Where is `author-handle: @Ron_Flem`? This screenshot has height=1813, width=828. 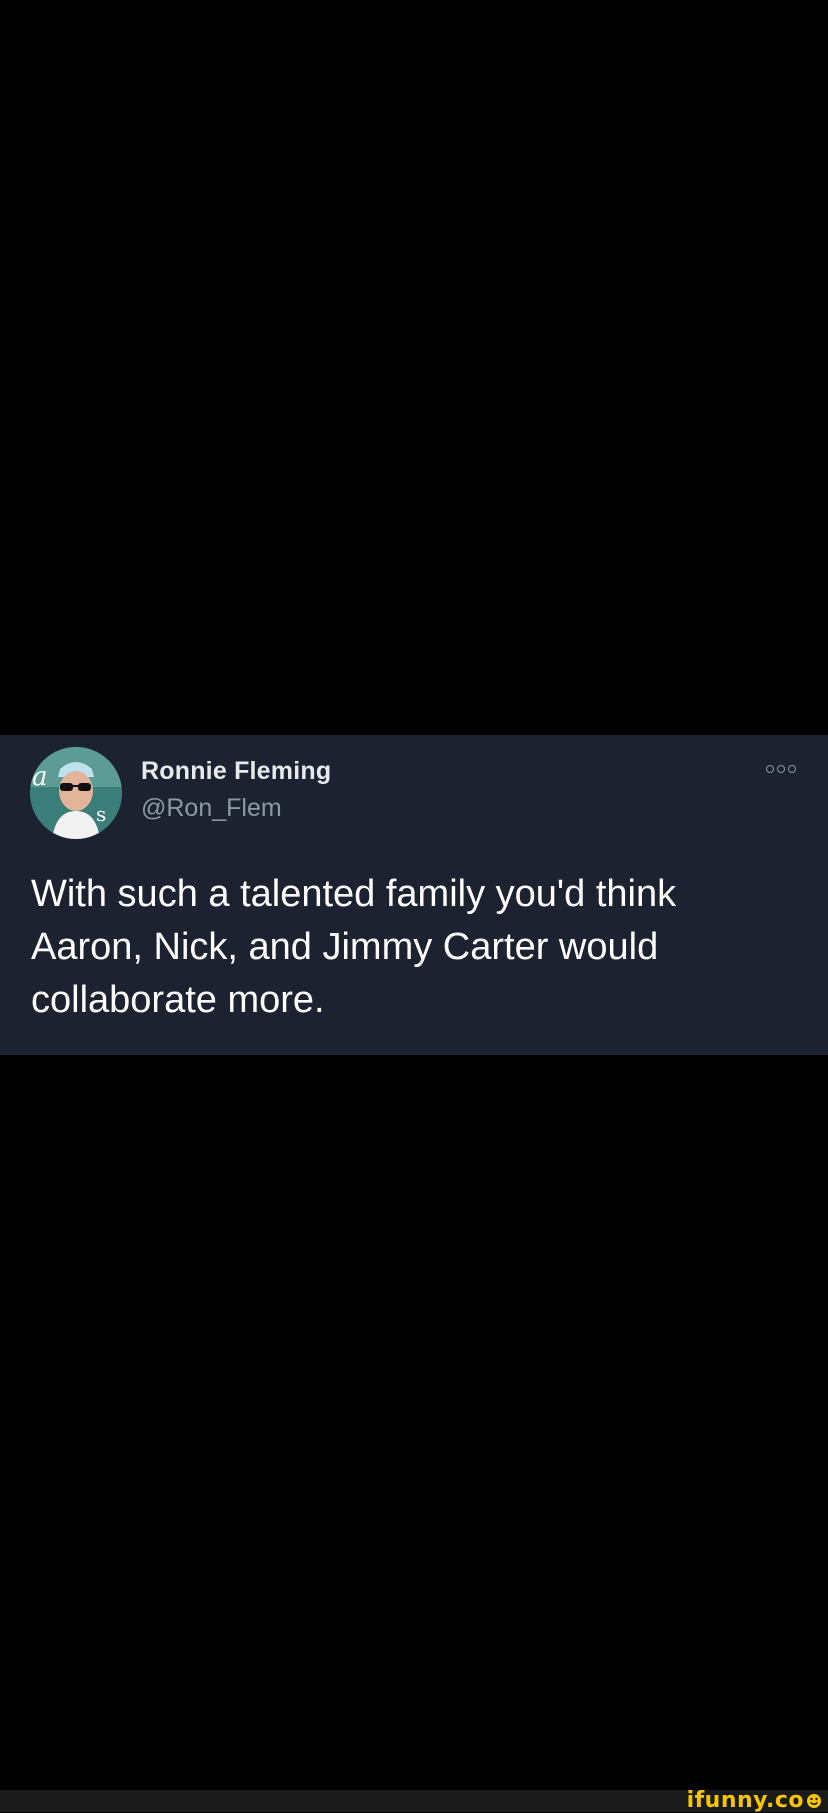 author-handle: @Ron_Flem is located at coordinates (211, 808).